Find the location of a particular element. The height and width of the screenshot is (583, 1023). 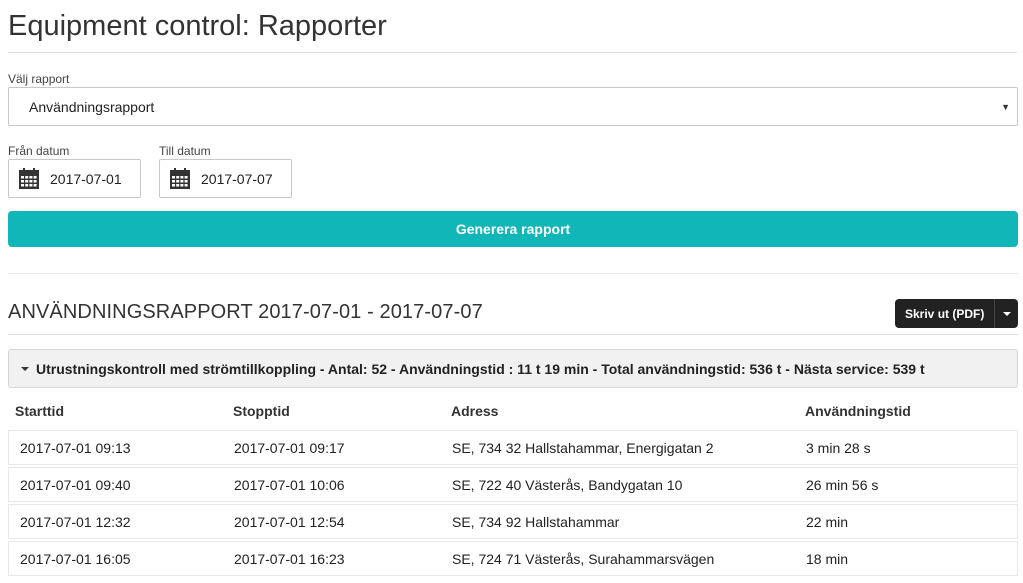

from-date-group: Från datum 2017-07-01 is located at coordinates (74, 171).